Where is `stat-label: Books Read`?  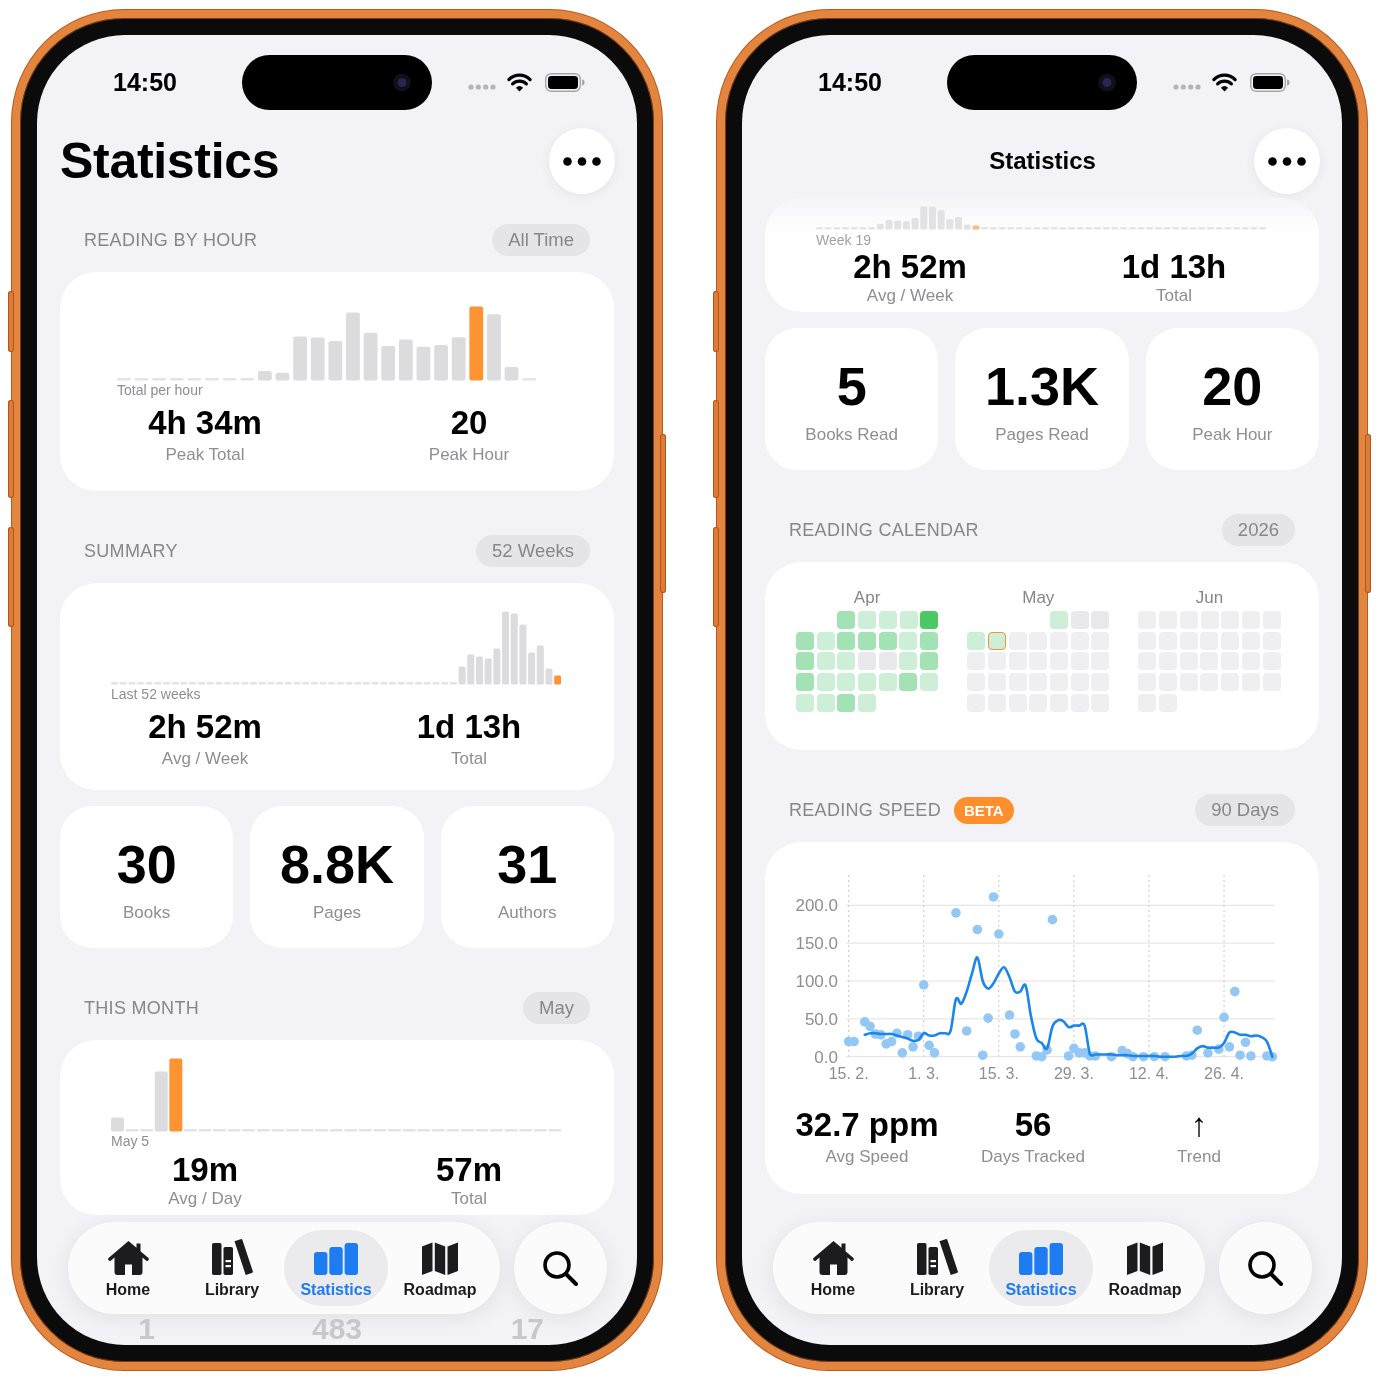 stat-label: Books Read is located at coordinates (851, 435).